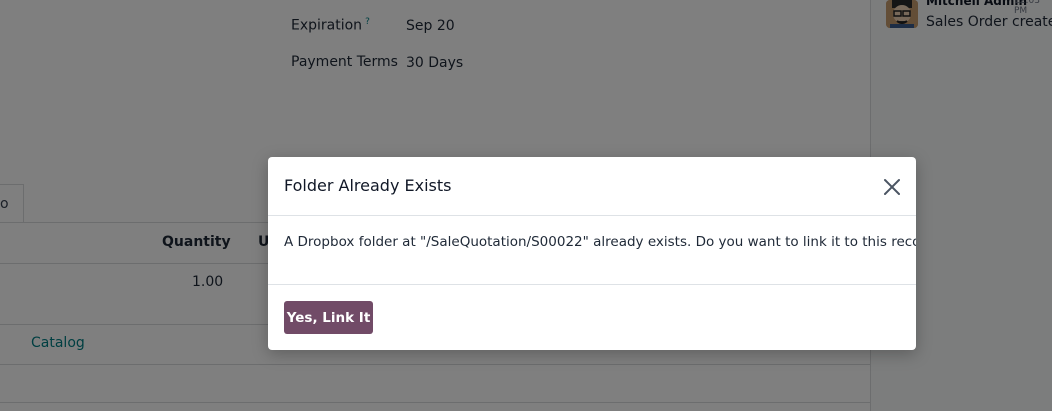  I want to click on link-it-button: Yes, Link It, so click(328, 317).